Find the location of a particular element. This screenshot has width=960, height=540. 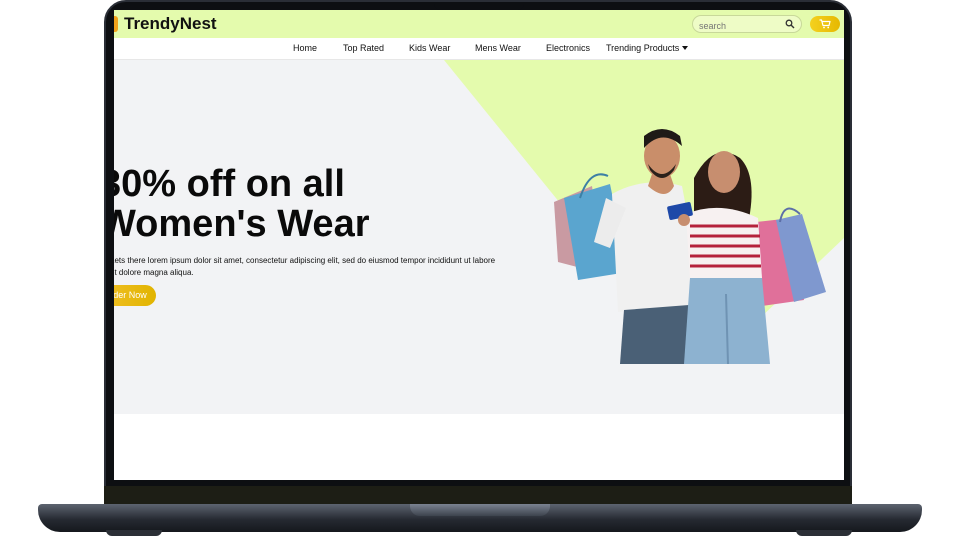

cart-icon is located at coordinates (825, 24).